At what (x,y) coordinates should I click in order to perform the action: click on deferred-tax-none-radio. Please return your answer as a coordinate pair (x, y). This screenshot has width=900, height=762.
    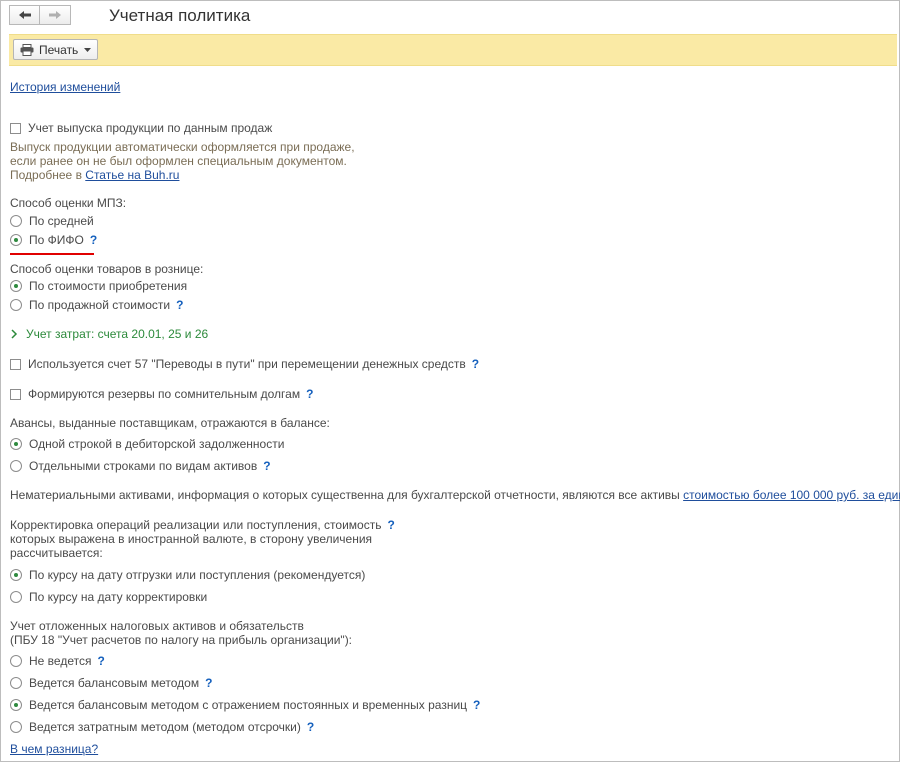
    Looking at the image, I should click on (16, 661).